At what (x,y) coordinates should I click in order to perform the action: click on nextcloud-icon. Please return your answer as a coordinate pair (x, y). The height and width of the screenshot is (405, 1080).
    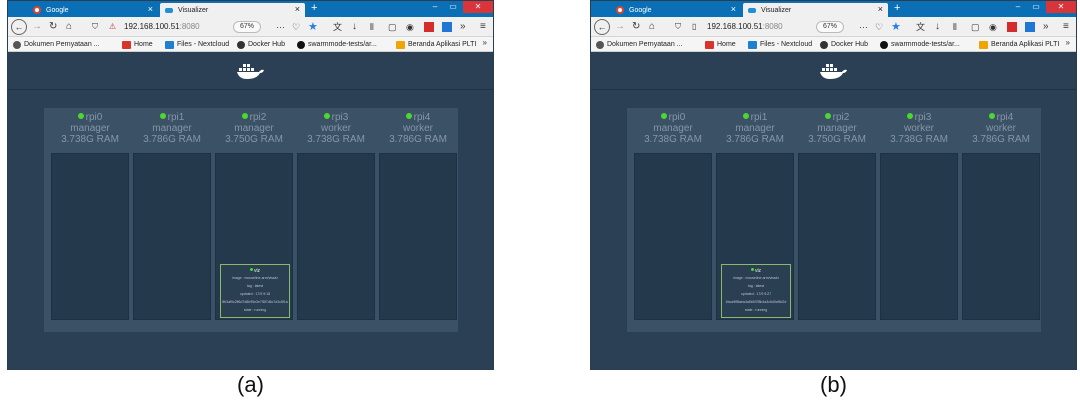
    Looking at the image, I should click on (752, 44).